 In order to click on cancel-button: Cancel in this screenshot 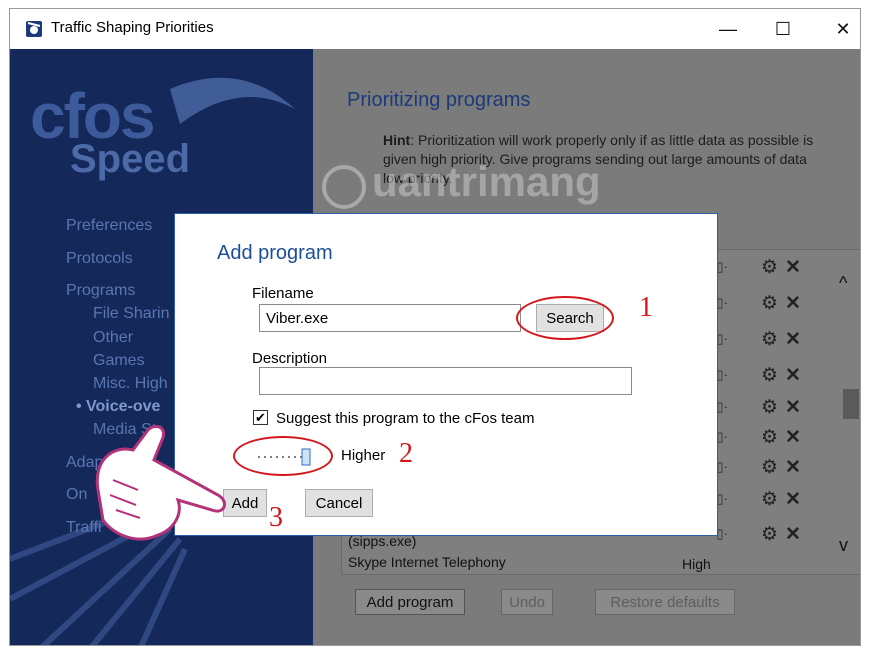, I will do `click(339, 503)`.